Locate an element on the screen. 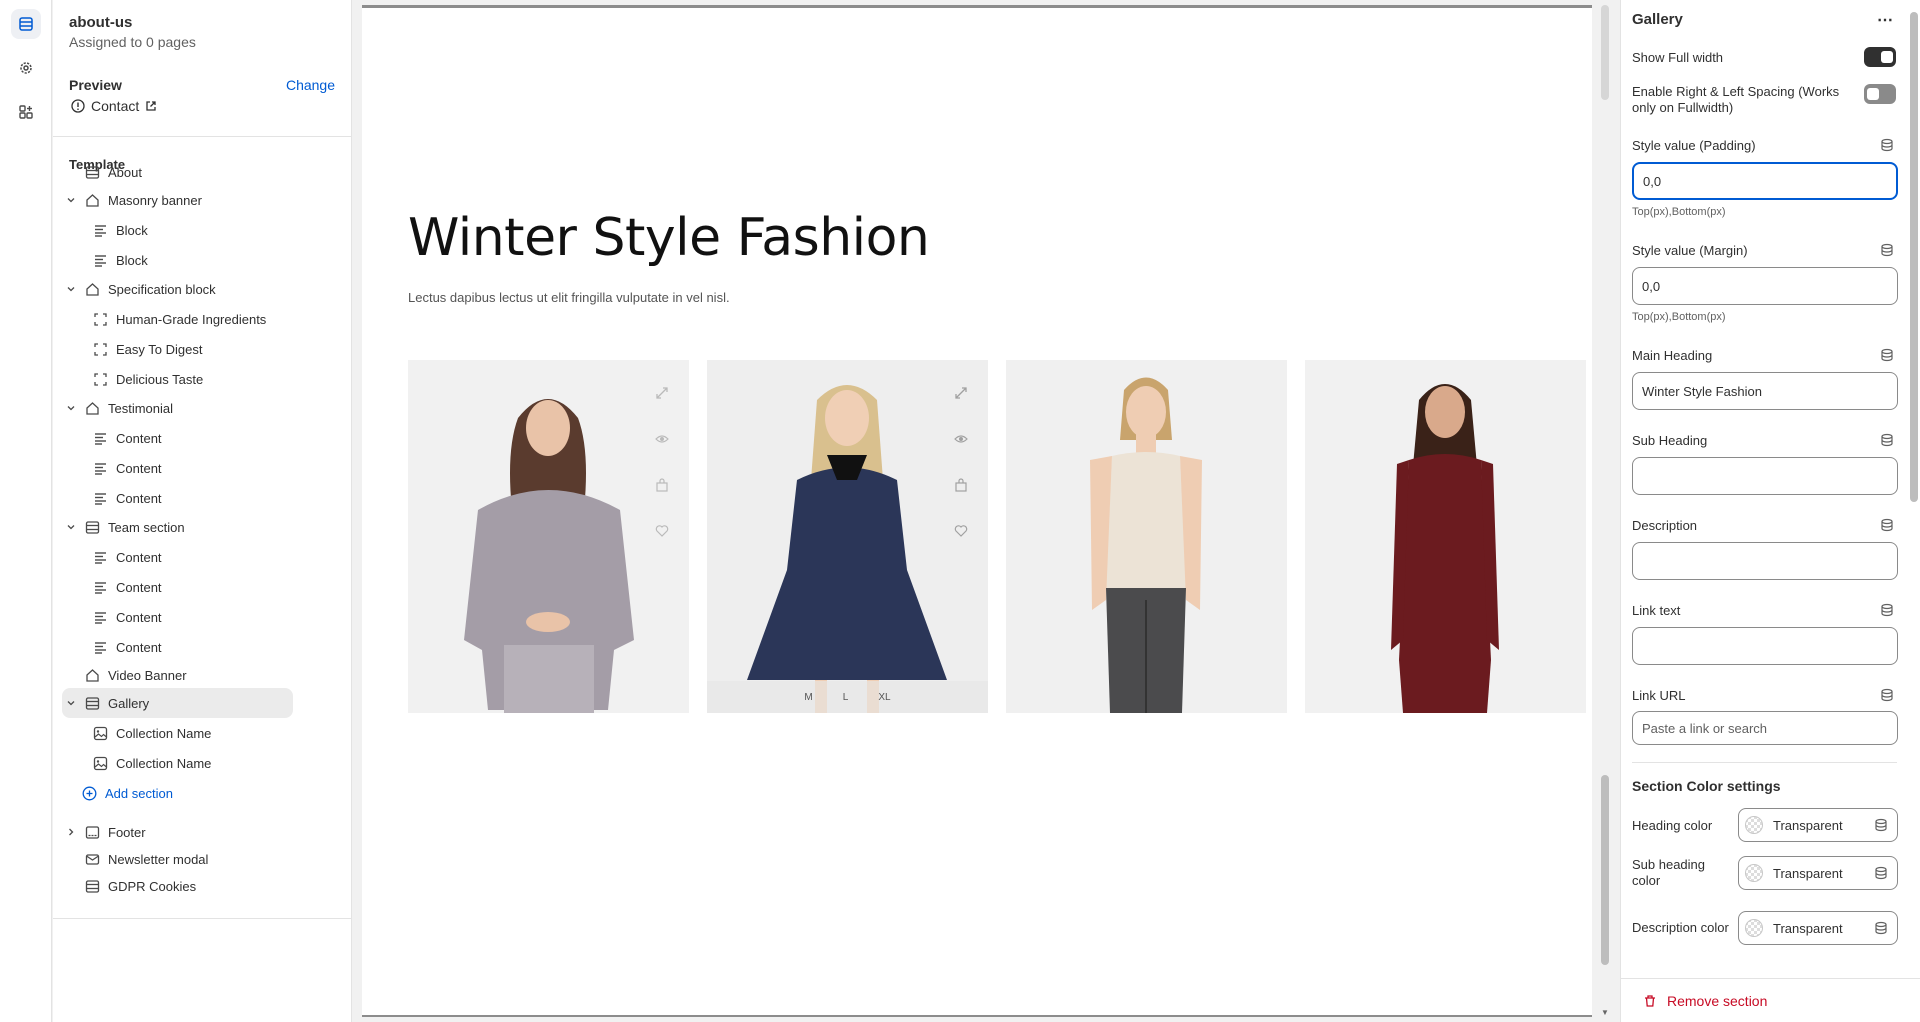 This screenshot has width=1920, height=1022. home-icon is located at coordinates (92, 200).